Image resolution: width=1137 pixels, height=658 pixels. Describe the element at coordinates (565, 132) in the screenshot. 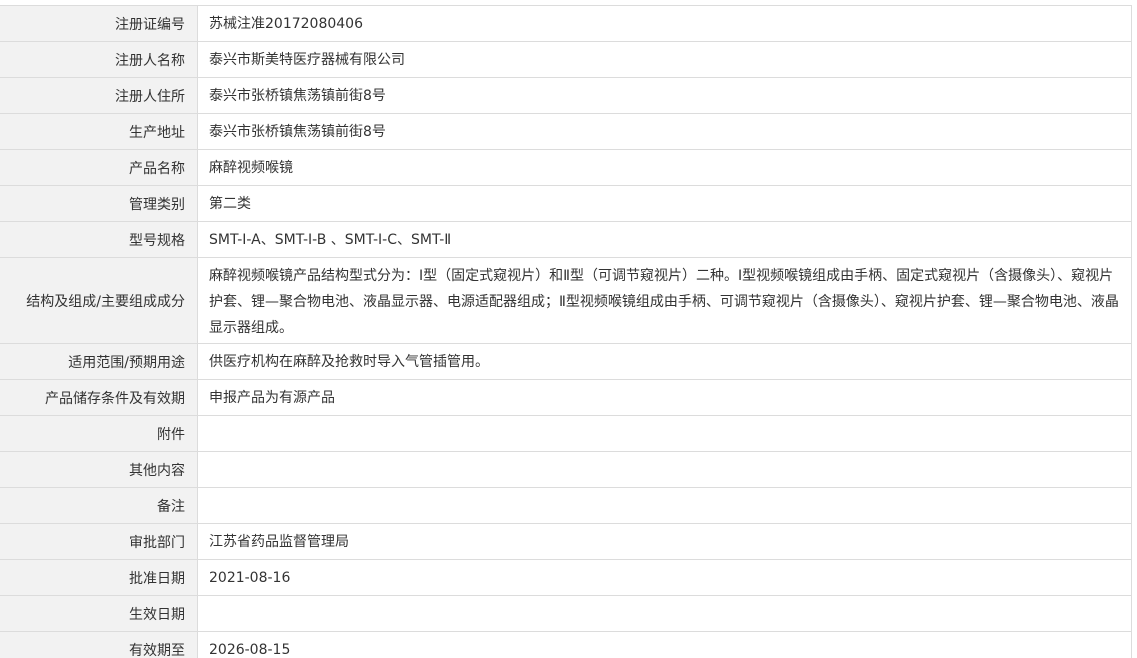

I see `row-production-address: 生产地址 泰兴市张桥镇焦荡镇前街8号` at that location.